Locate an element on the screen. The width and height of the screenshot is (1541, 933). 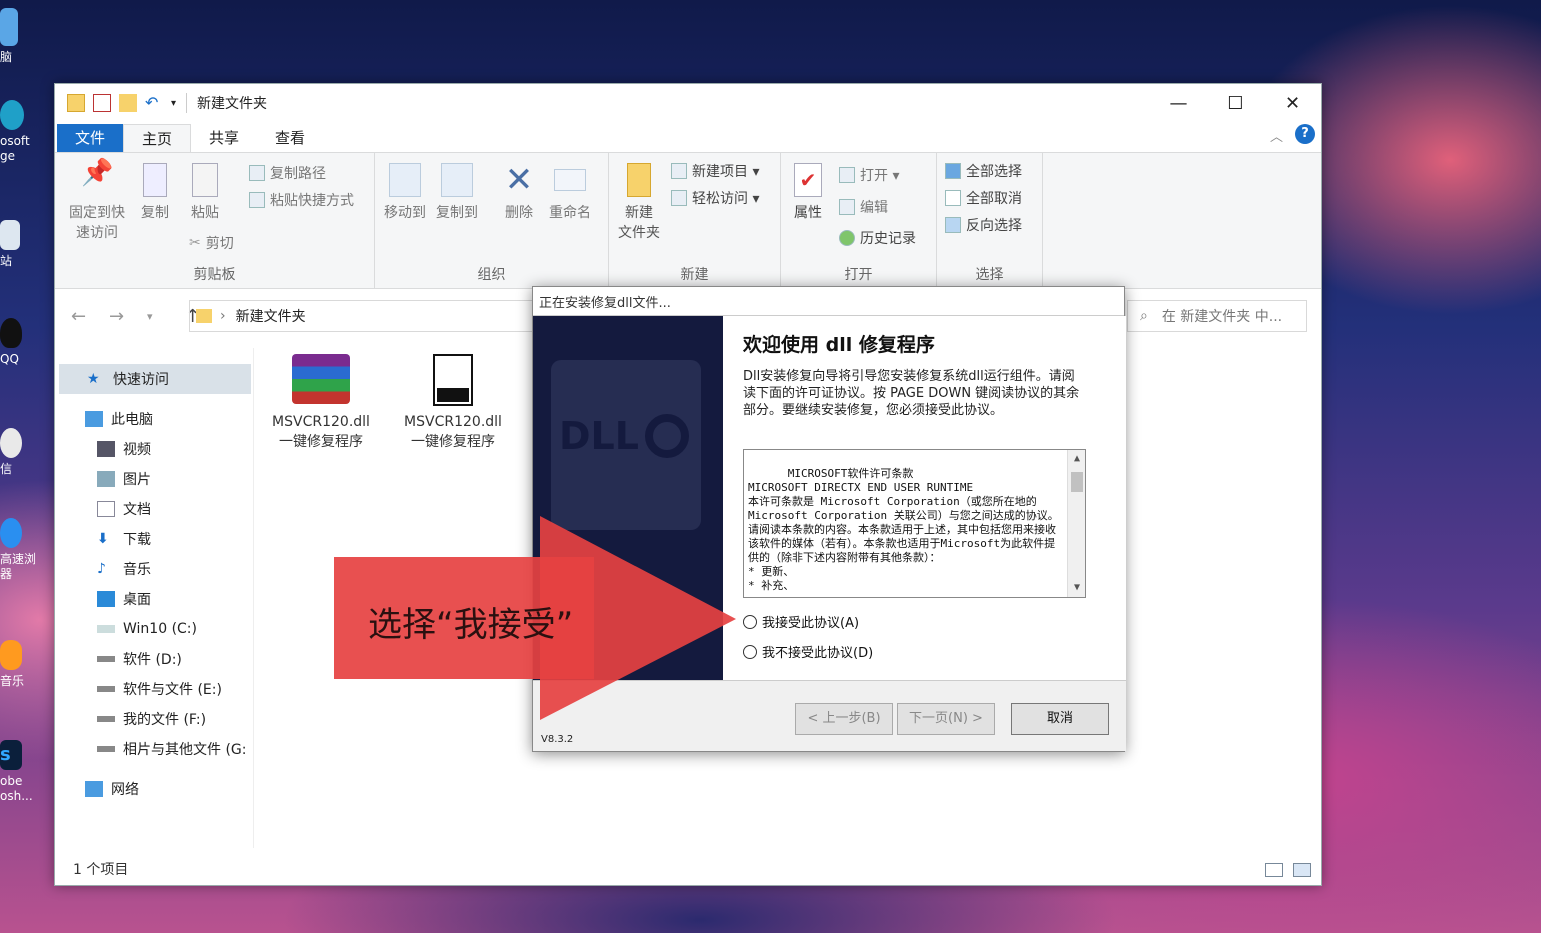
forward-arrow-icon: → is located at coordinates (120, 316).